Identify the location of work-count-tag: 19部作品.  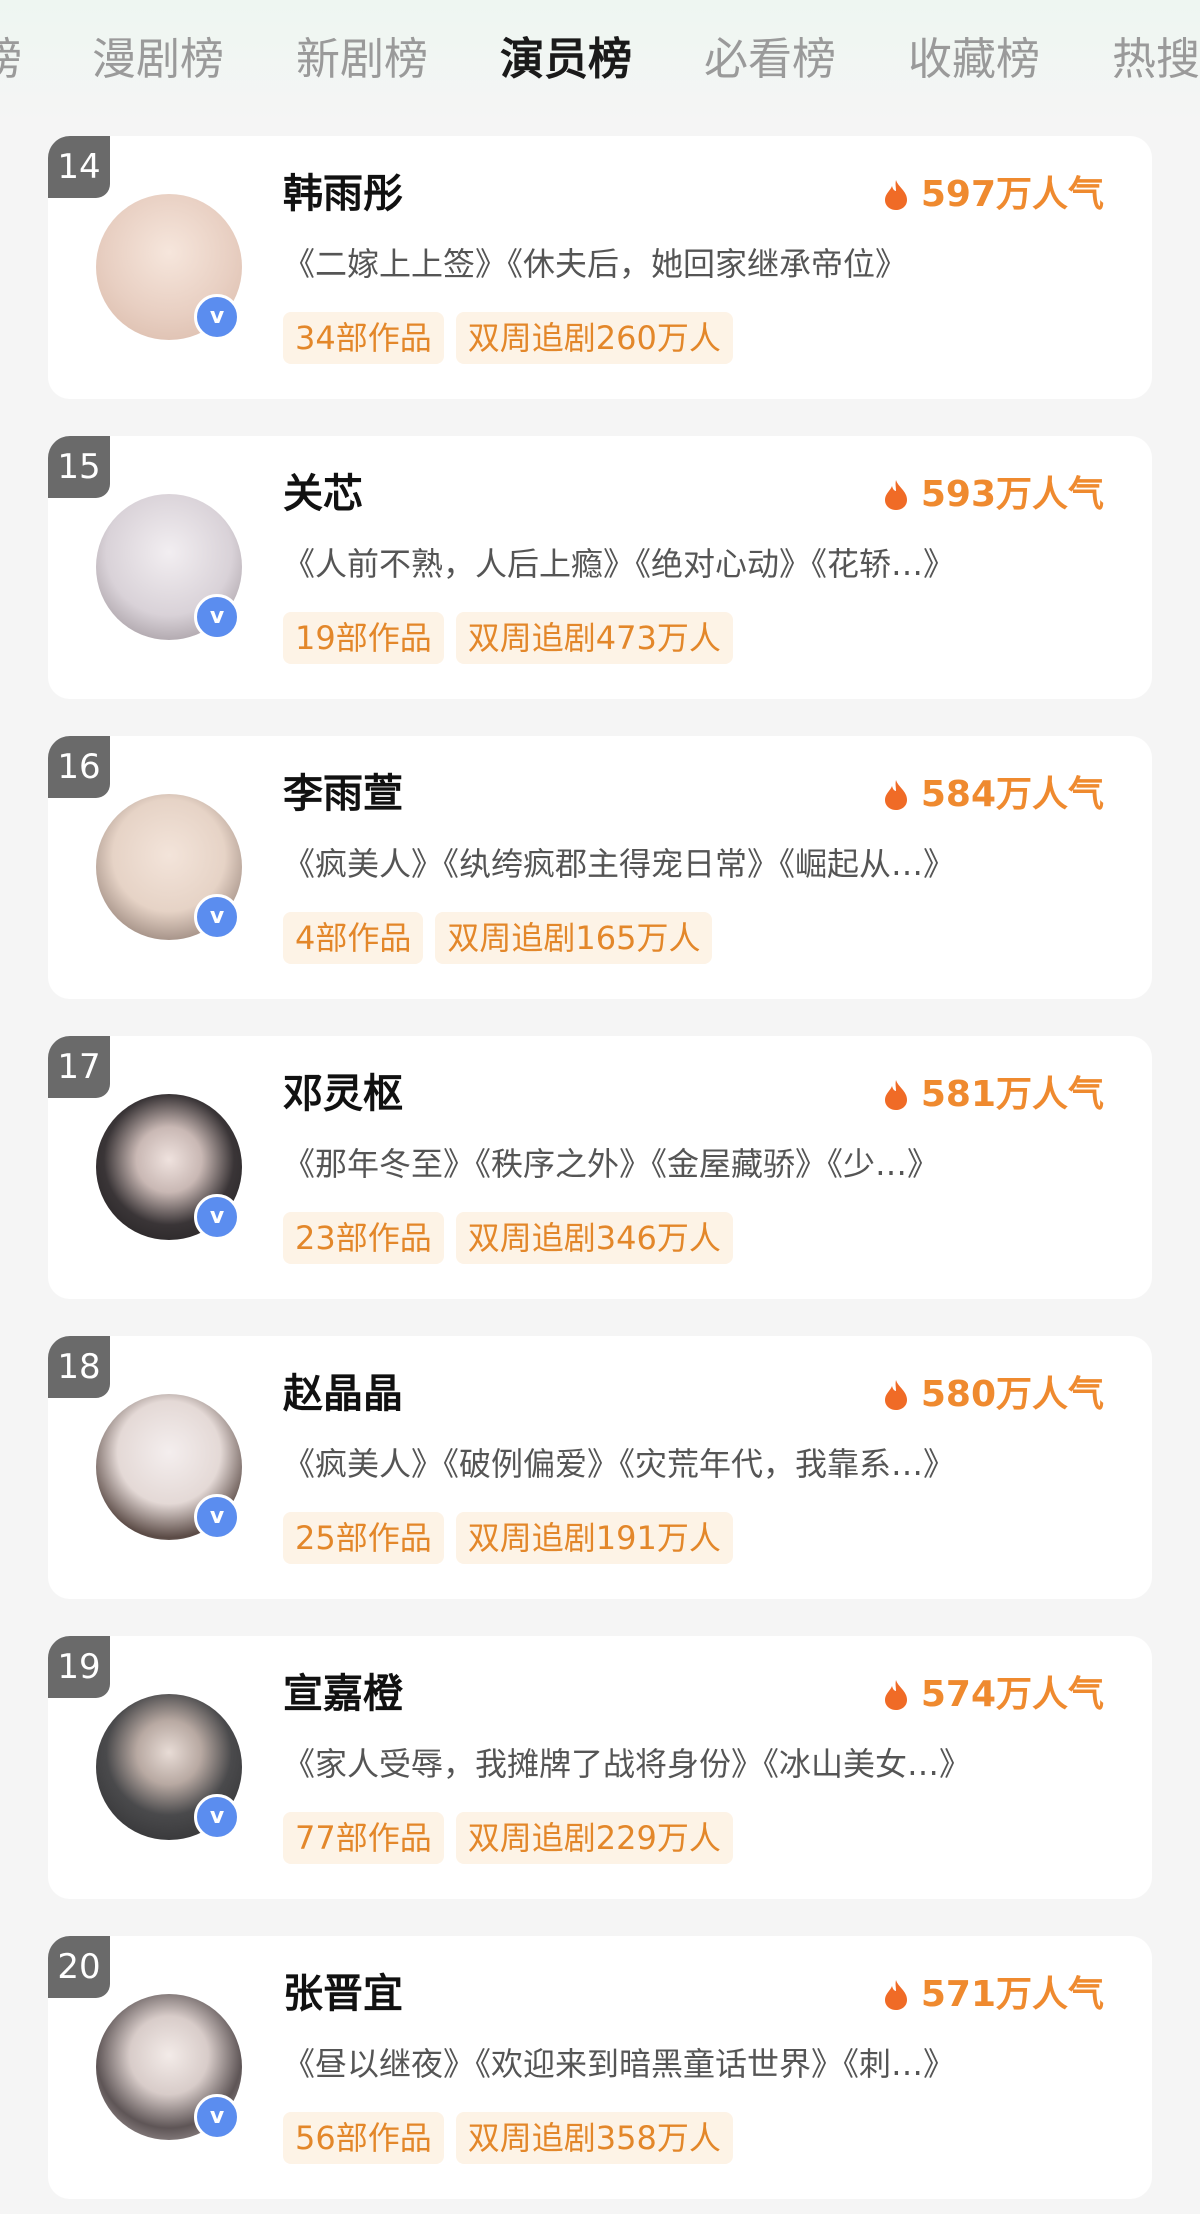
(363, 638).